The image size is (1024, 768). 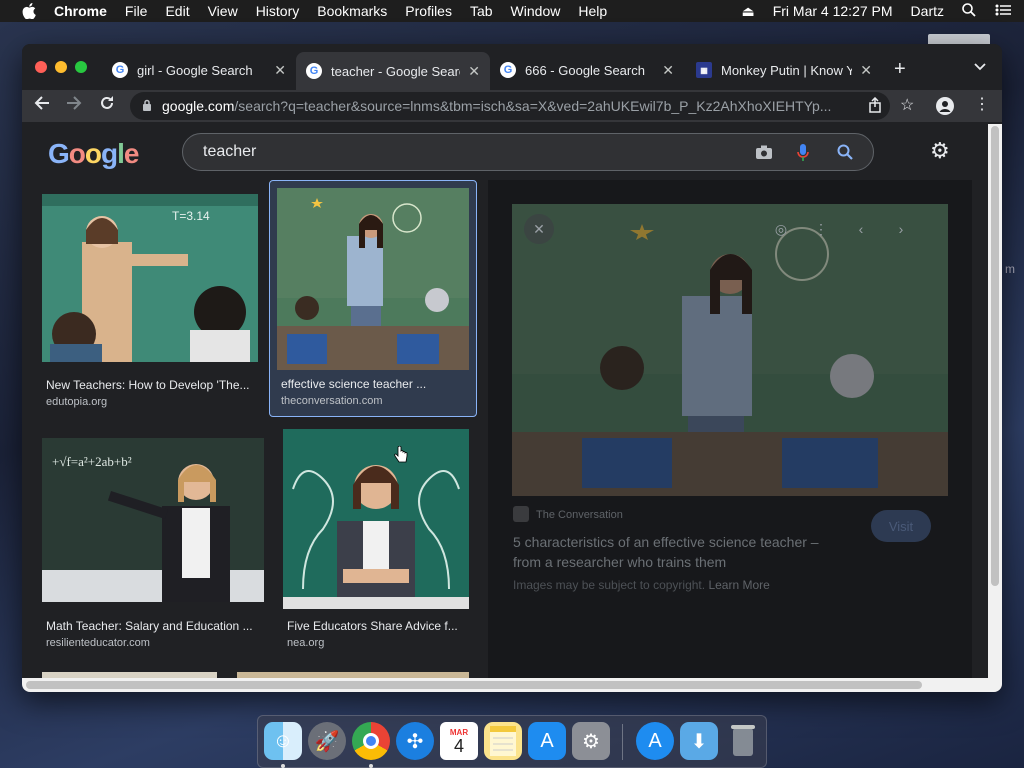 I want to click on url-host: google.com, so click(x=198, y=106).